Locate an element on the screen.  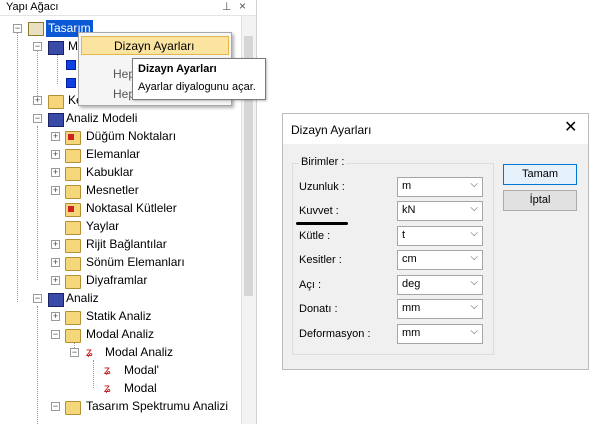
tree-label: Sönüm Elemanları is located at coordinates (135, 262).